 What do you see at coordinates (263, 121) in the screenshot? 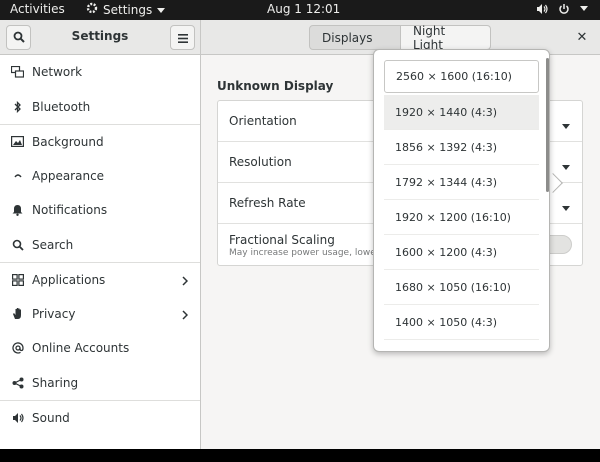
I see `row-label: Orientation` at bounding box center [263, 121].